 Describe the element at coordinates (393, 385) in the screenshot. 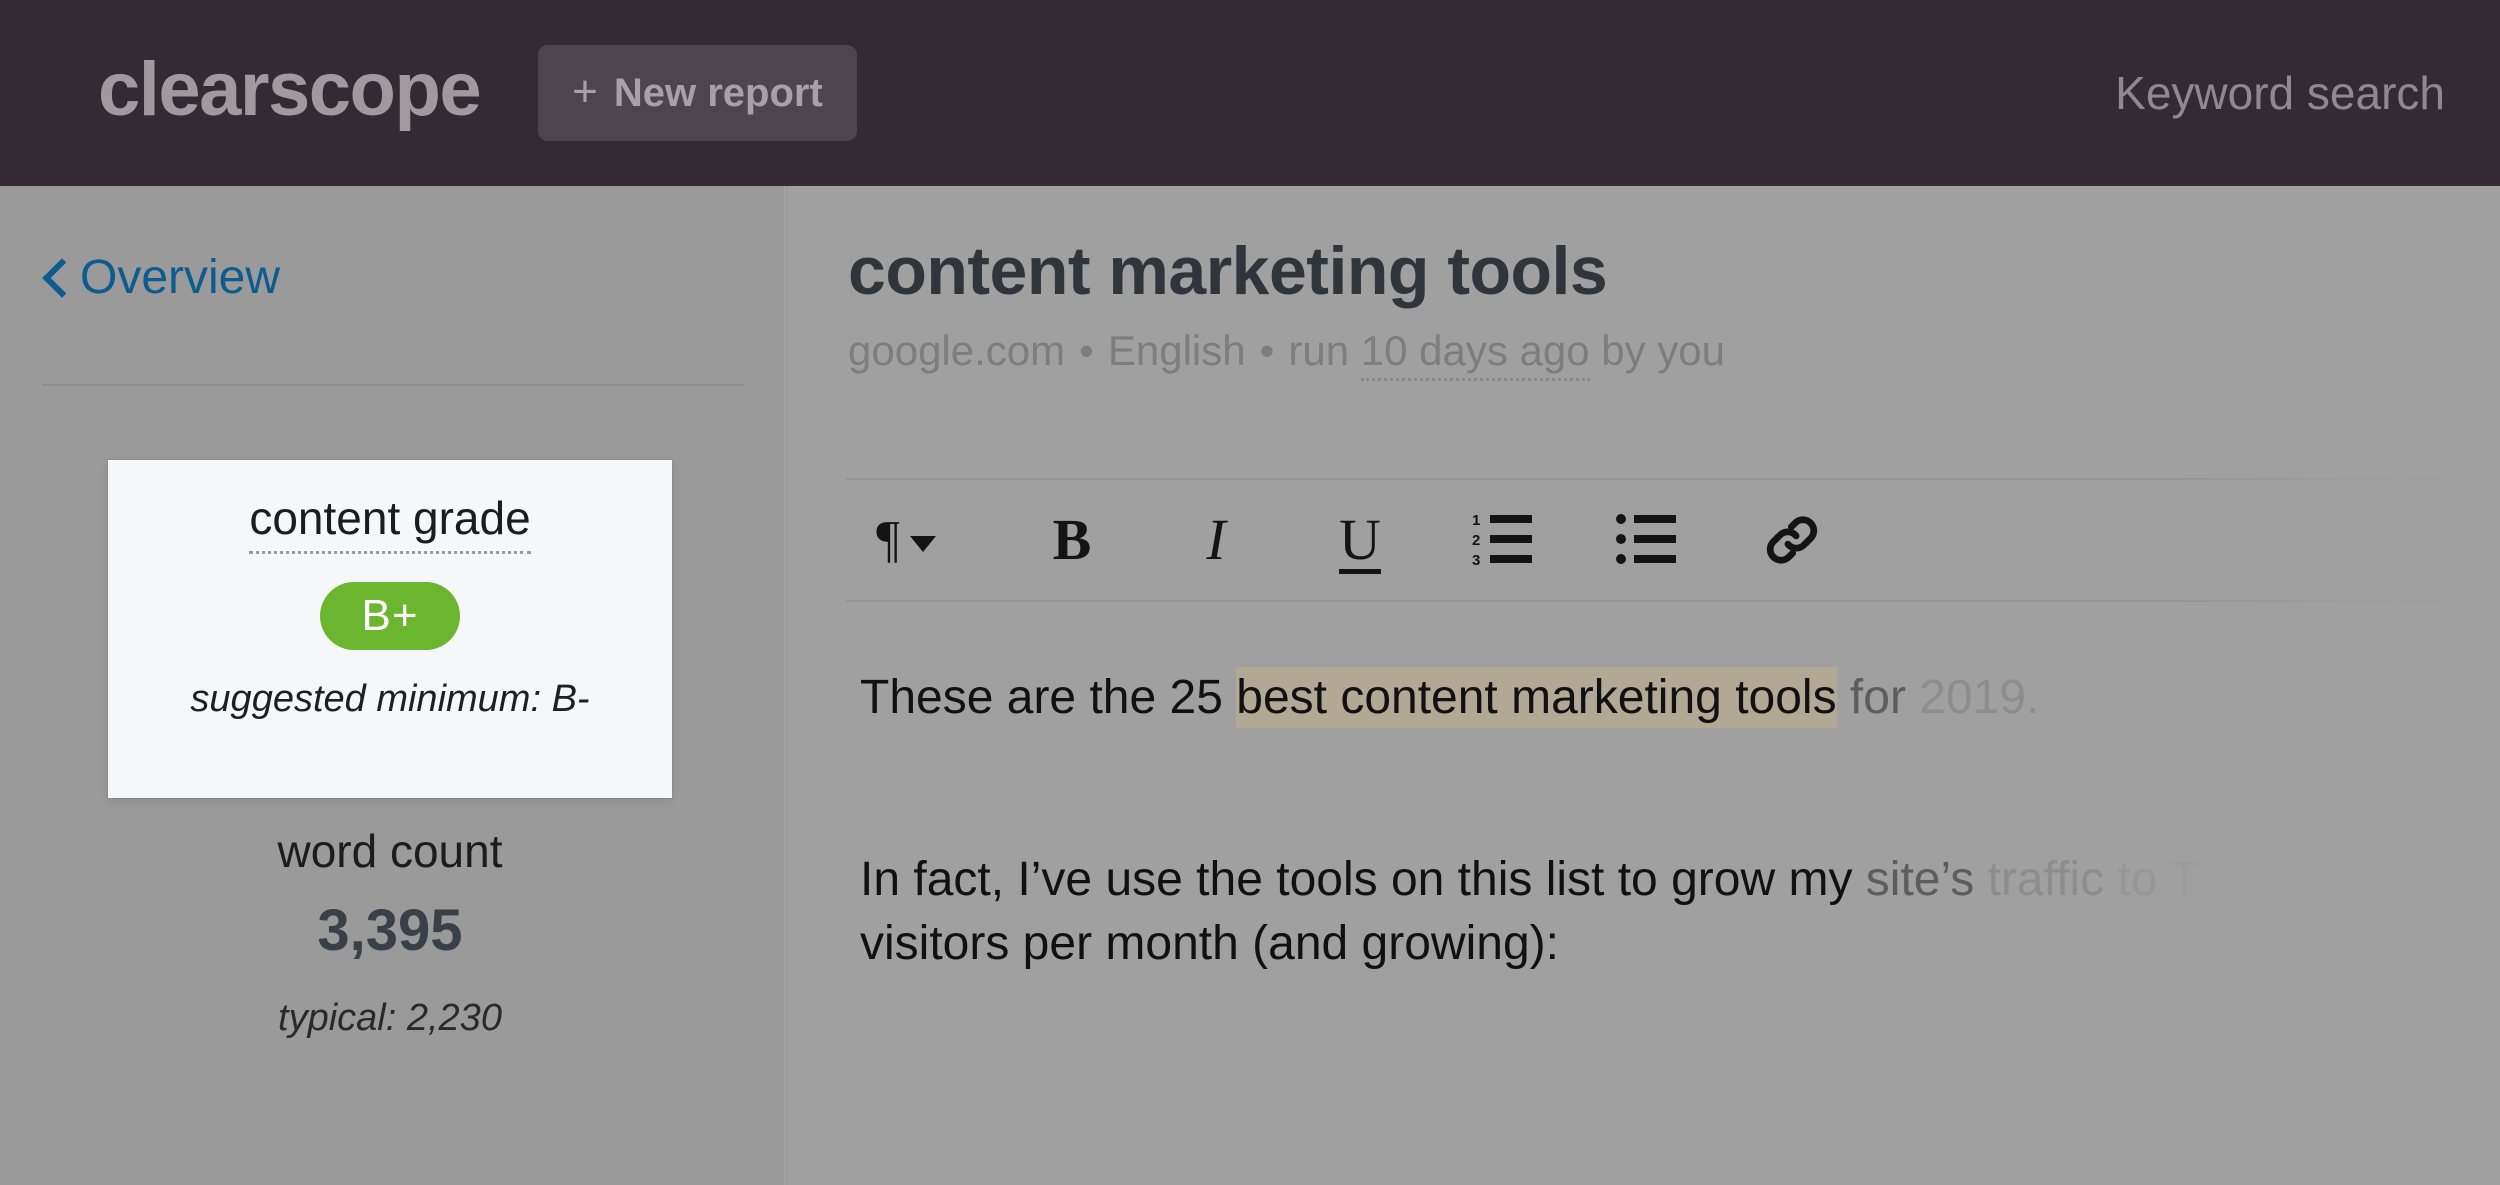

I see `sidebar-divider` at that location.